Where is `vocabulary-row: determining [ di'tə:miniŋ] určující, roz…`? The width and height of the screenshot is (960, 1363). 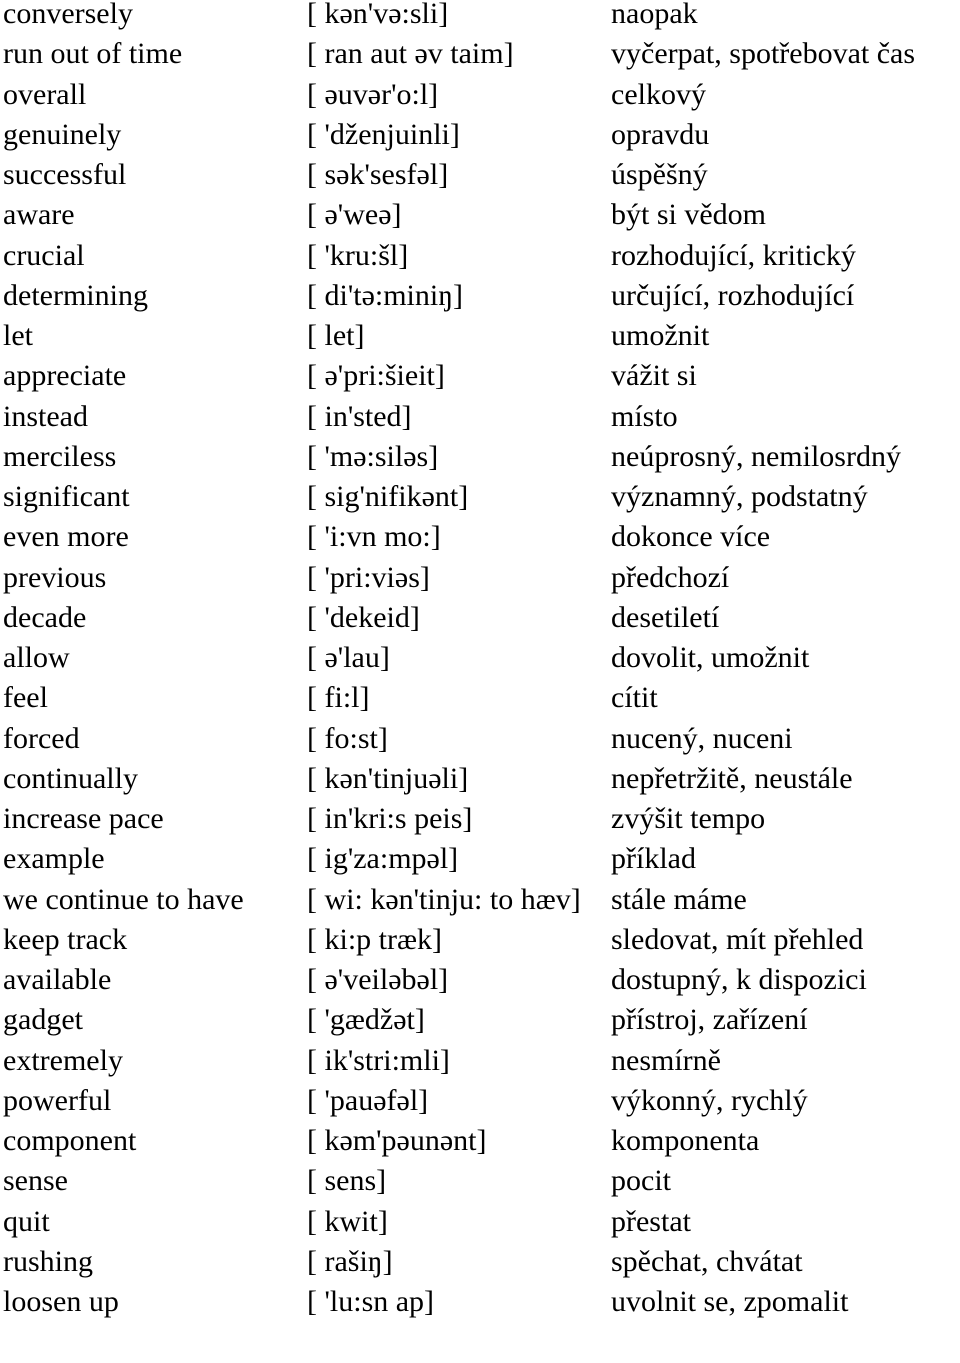
vocabulary-row: determining [ di'tə:miniŋ] určující, roz… is located at coordinates (480, 296).